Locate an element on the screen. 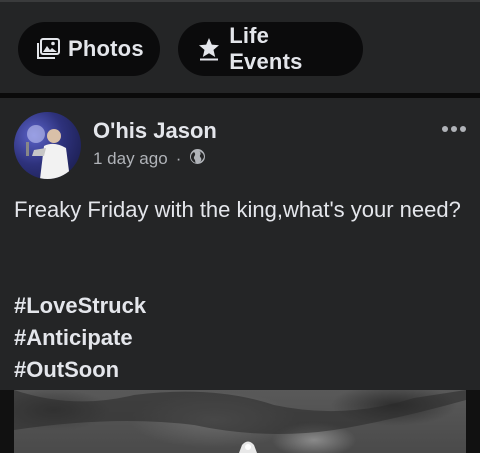  more-options-button is located at coordinates (454, 129).